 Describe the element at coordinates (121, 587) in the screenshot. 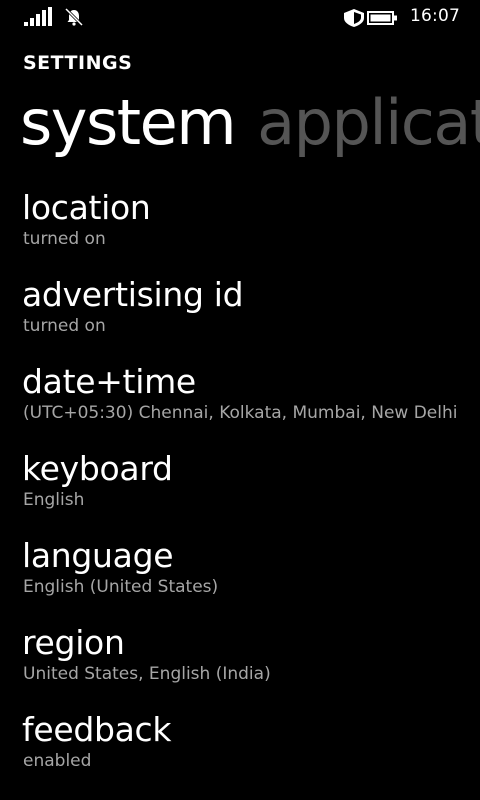

I see `setting-subtitle: English (United States)` at that location.